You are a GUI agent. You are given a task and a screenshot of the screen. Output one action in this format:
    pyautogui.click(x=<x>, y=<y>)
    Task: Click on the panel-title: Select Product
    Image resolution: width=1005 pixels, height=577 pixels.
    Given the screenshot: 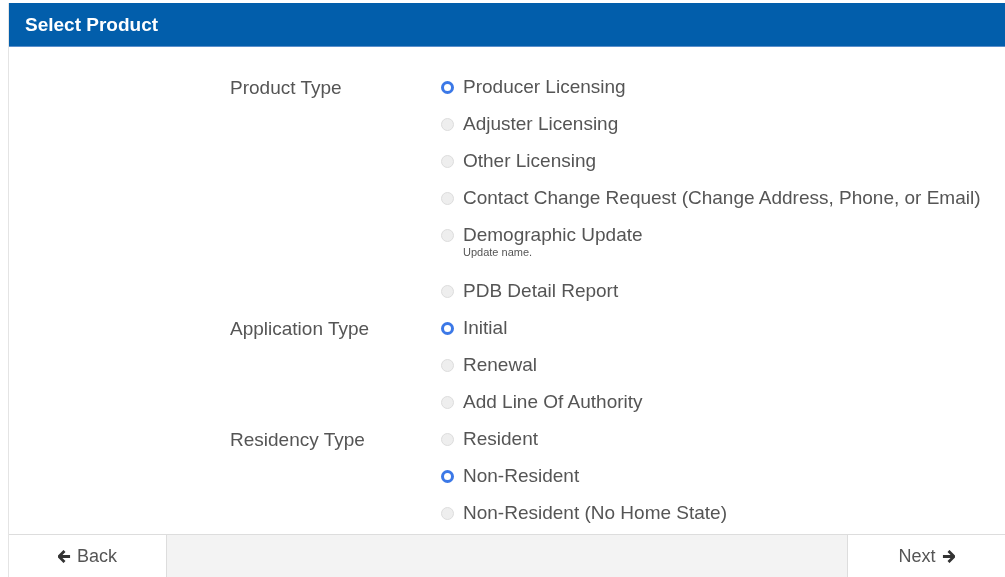 What is the action you would take?
    pyautogui.click(x=92, y=24)
    